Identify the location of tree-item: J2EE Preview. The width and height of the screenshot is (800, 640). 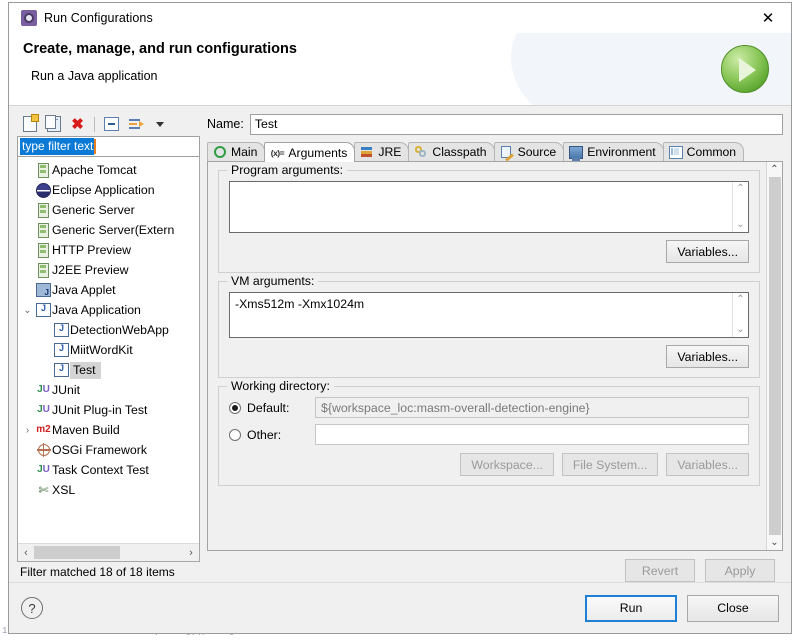
(108, 270).